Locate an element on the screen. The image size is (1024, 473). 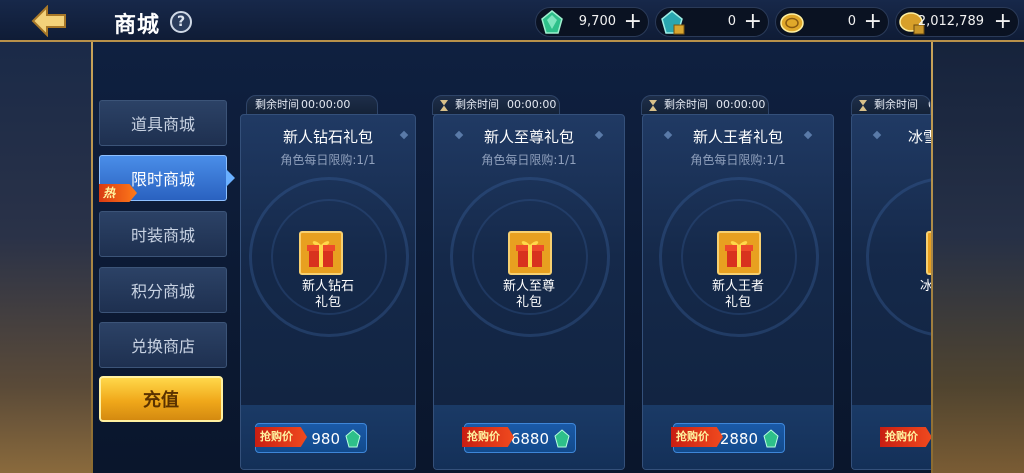
tab-item-shop: 道具商城 is located at coordinates (163, 123).